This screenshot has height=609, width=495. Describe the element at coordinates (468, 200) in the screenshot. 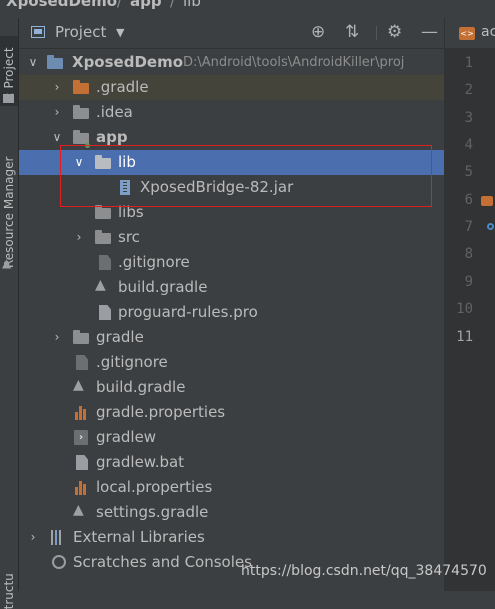

I see `line-number: 6` at that location.